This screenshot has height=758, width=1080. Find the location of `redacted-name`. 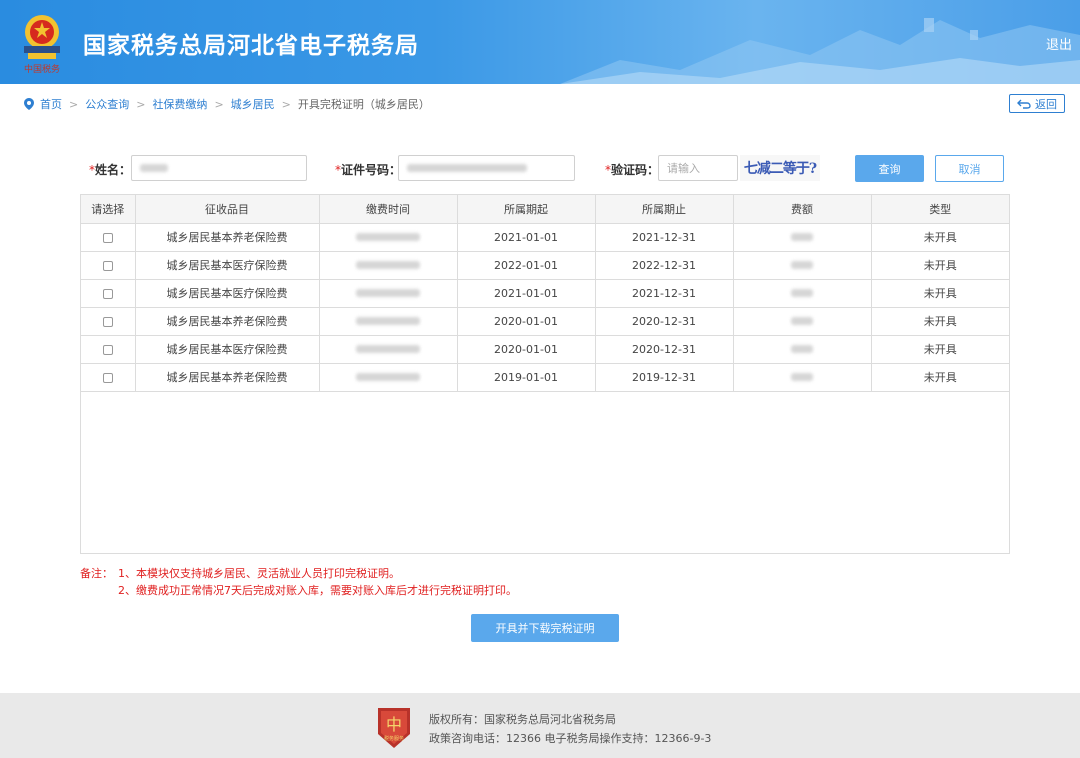

redacted-name is located at coordinates (154, 168).